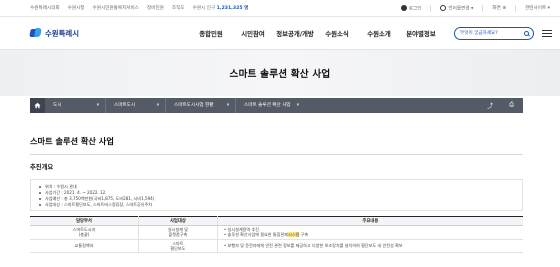 The height and width of the screenshot is (267, 560). What do you see at coordinates (369, 232) in the screenshot?
I see `cell-content: • 실시설계용역 추진 • 솔루션 확산사업에 필요한 통합관제시스템 구축` at bounding box center [369, 232].